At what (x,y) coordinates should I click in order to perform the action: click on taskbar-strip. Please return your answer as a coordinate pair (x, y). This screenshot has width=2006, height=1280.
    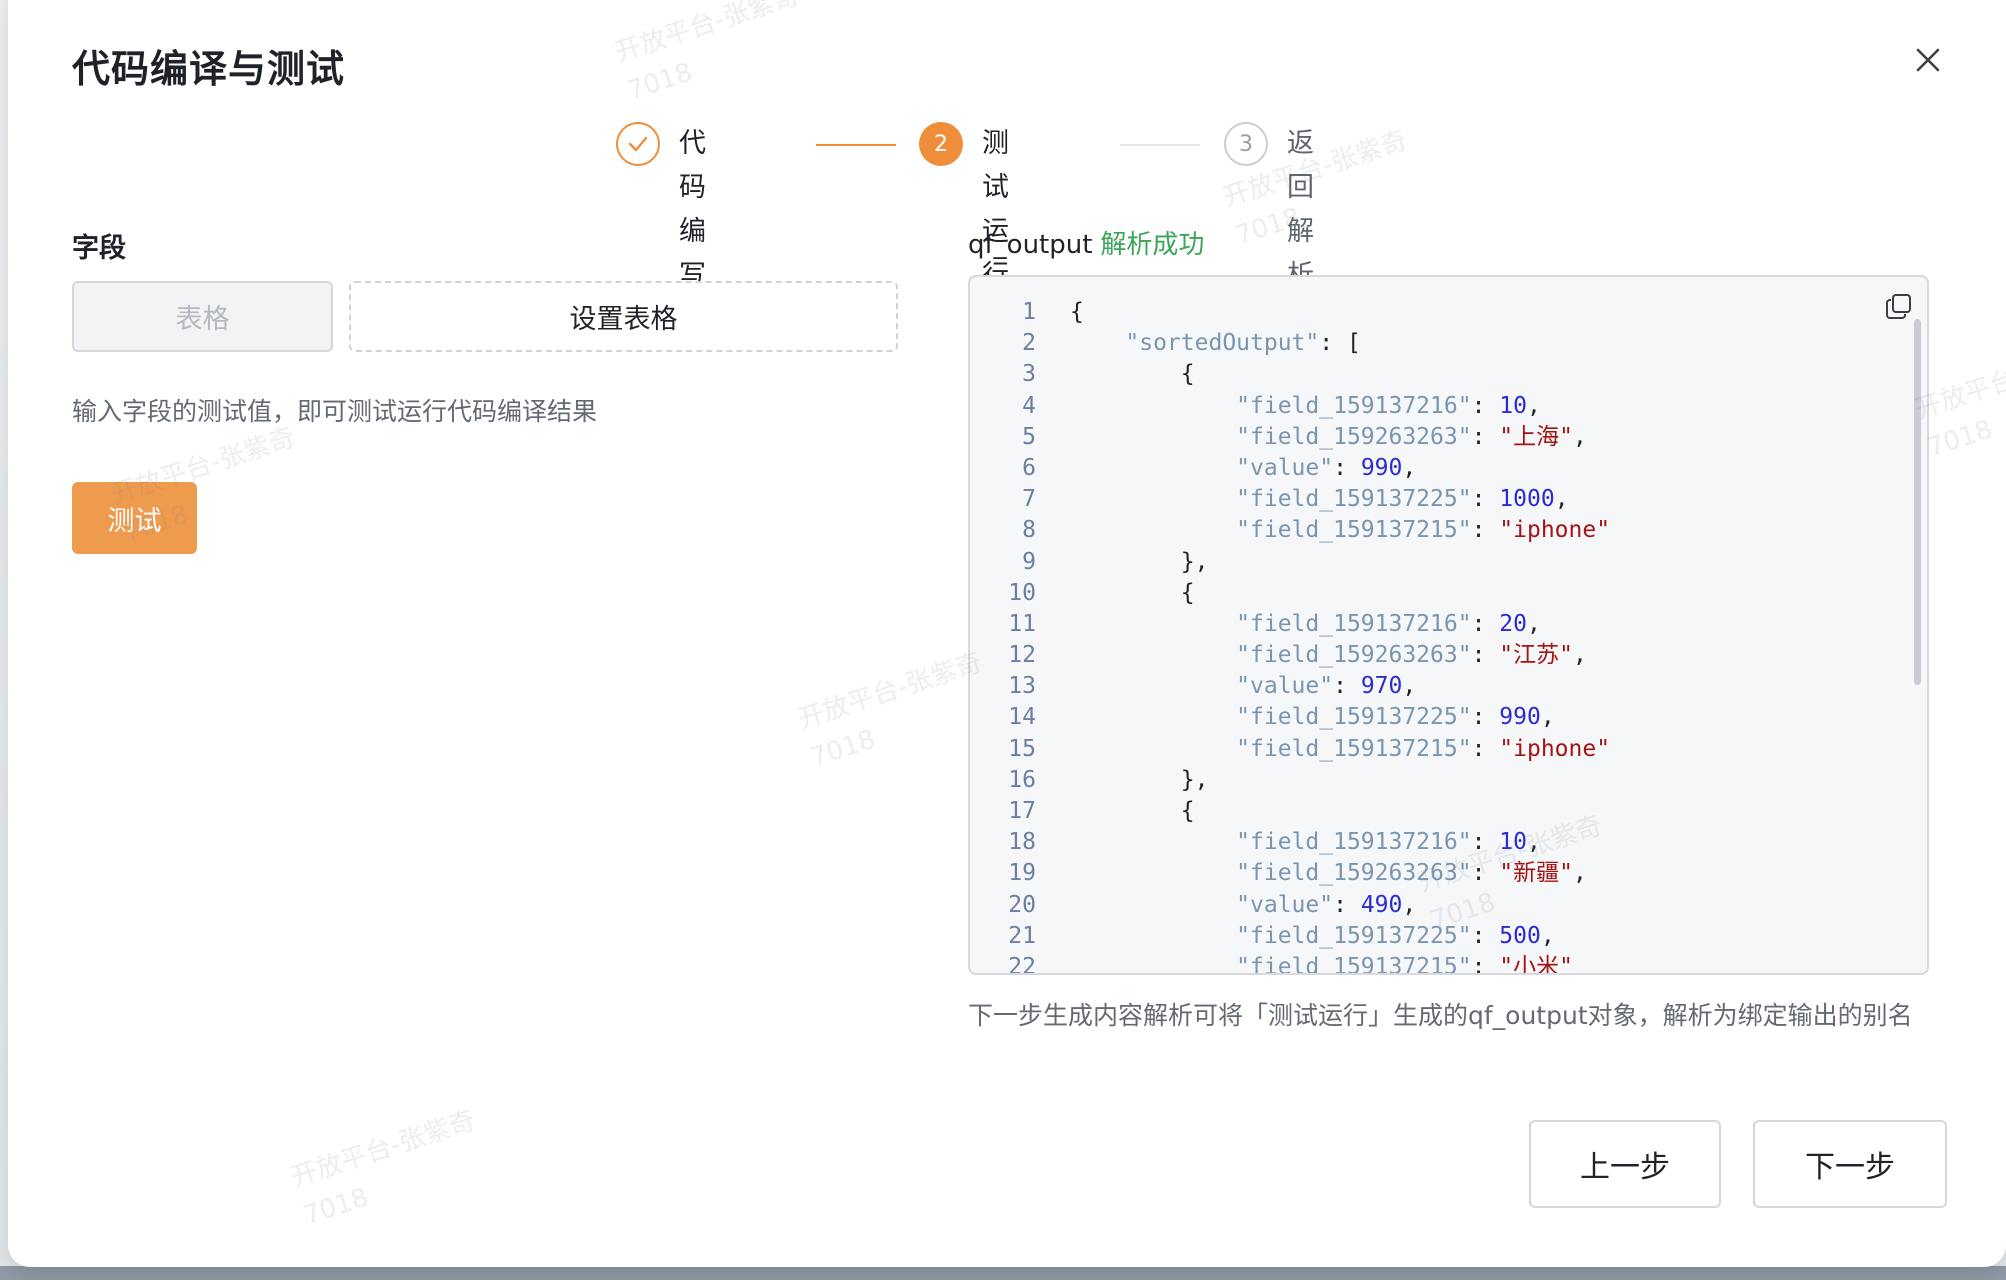
    Looking at the image, I should click on (1003, 1273).